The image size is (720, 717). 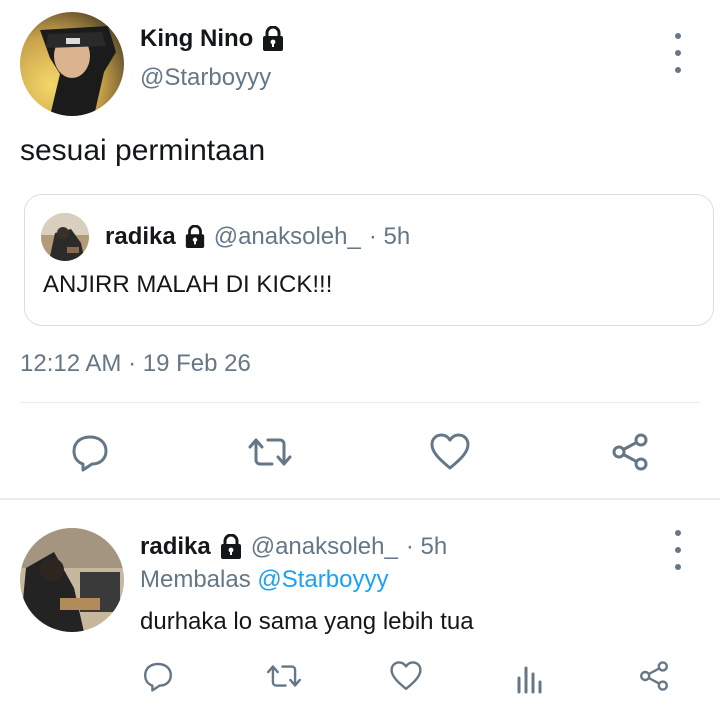 I want to click on divider, so click(x=360, y=402).